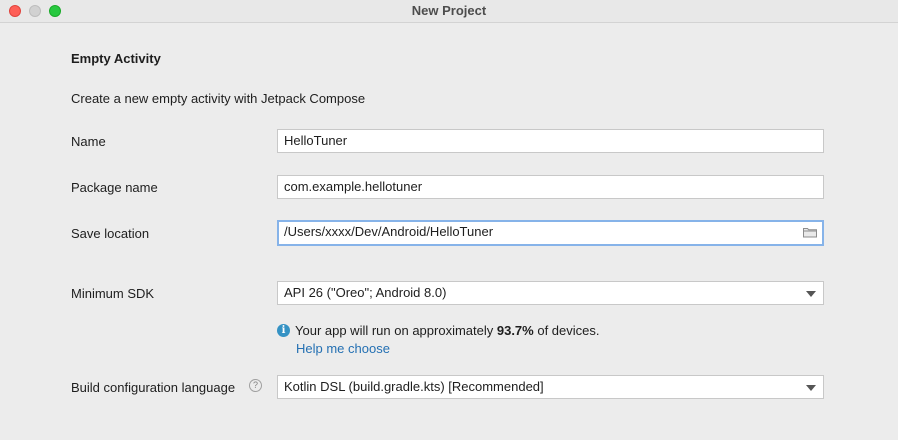  I want to click on name-input: HelloTuner, so click(550, 141).